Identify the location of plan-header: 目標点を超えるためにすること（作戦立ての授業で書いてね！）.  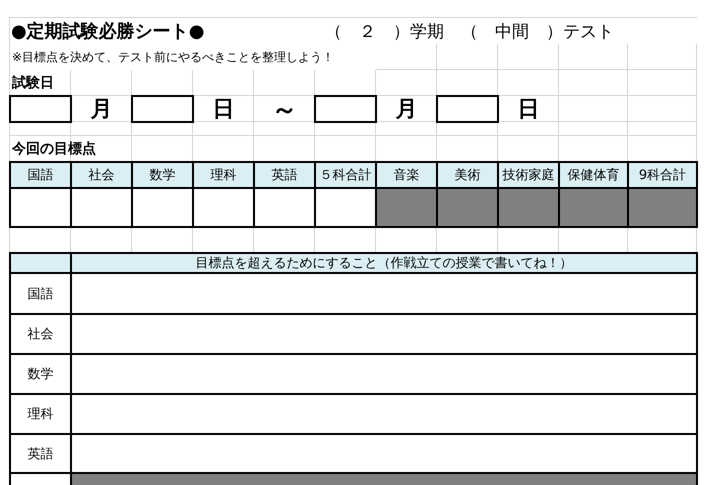
(384, 263).